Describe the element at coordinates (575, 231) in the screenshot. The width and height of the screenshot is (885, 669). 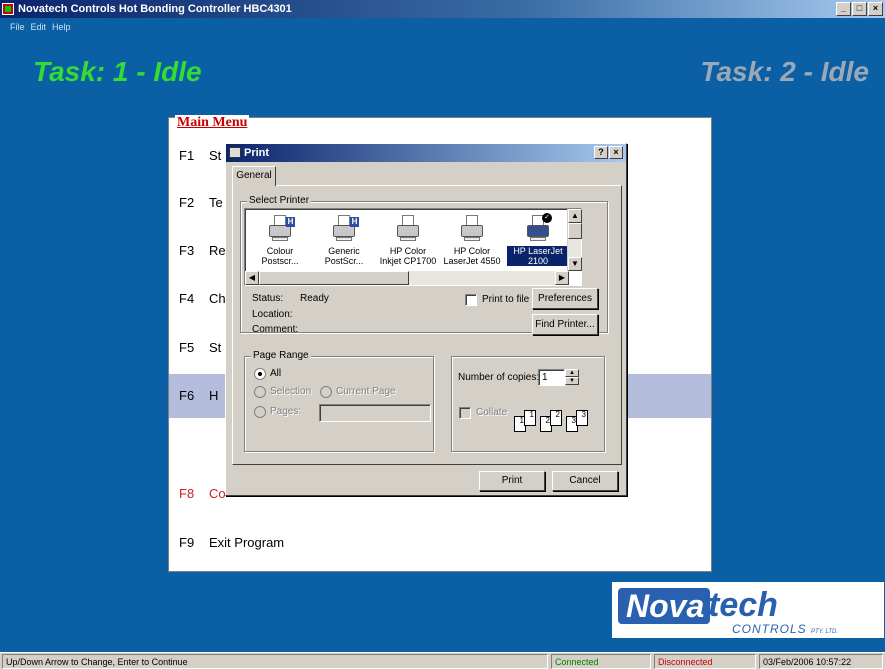
I see `vertical-scroll-thumb` at that location.